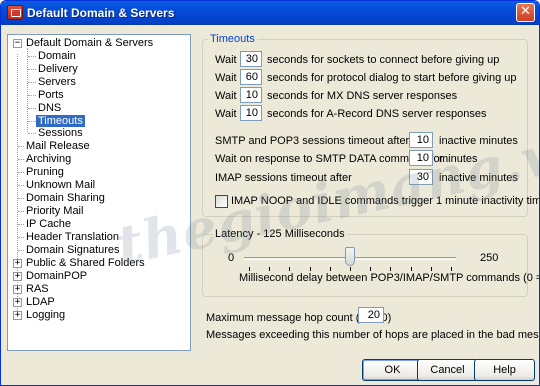  What do you see at coordinates (350, 256) in the screenshot?
I see `latency-slider-thumb` at bounding box center [350, 256].